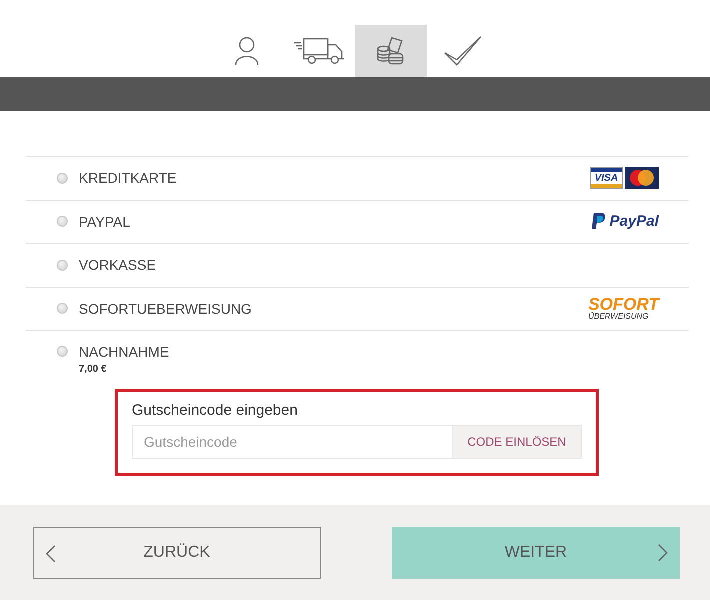 Image resolution: width=710 pixels, height=600 pixels. I want to click on person-icon, so click(247, 51).